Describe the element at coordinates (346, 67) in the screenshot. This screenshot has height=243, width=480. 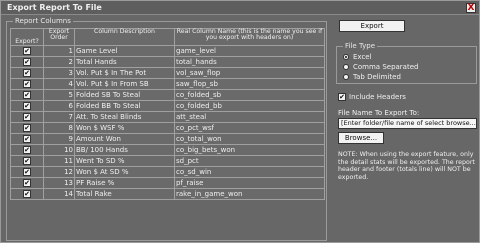
I see `radio-button-comma-separated` at that location.